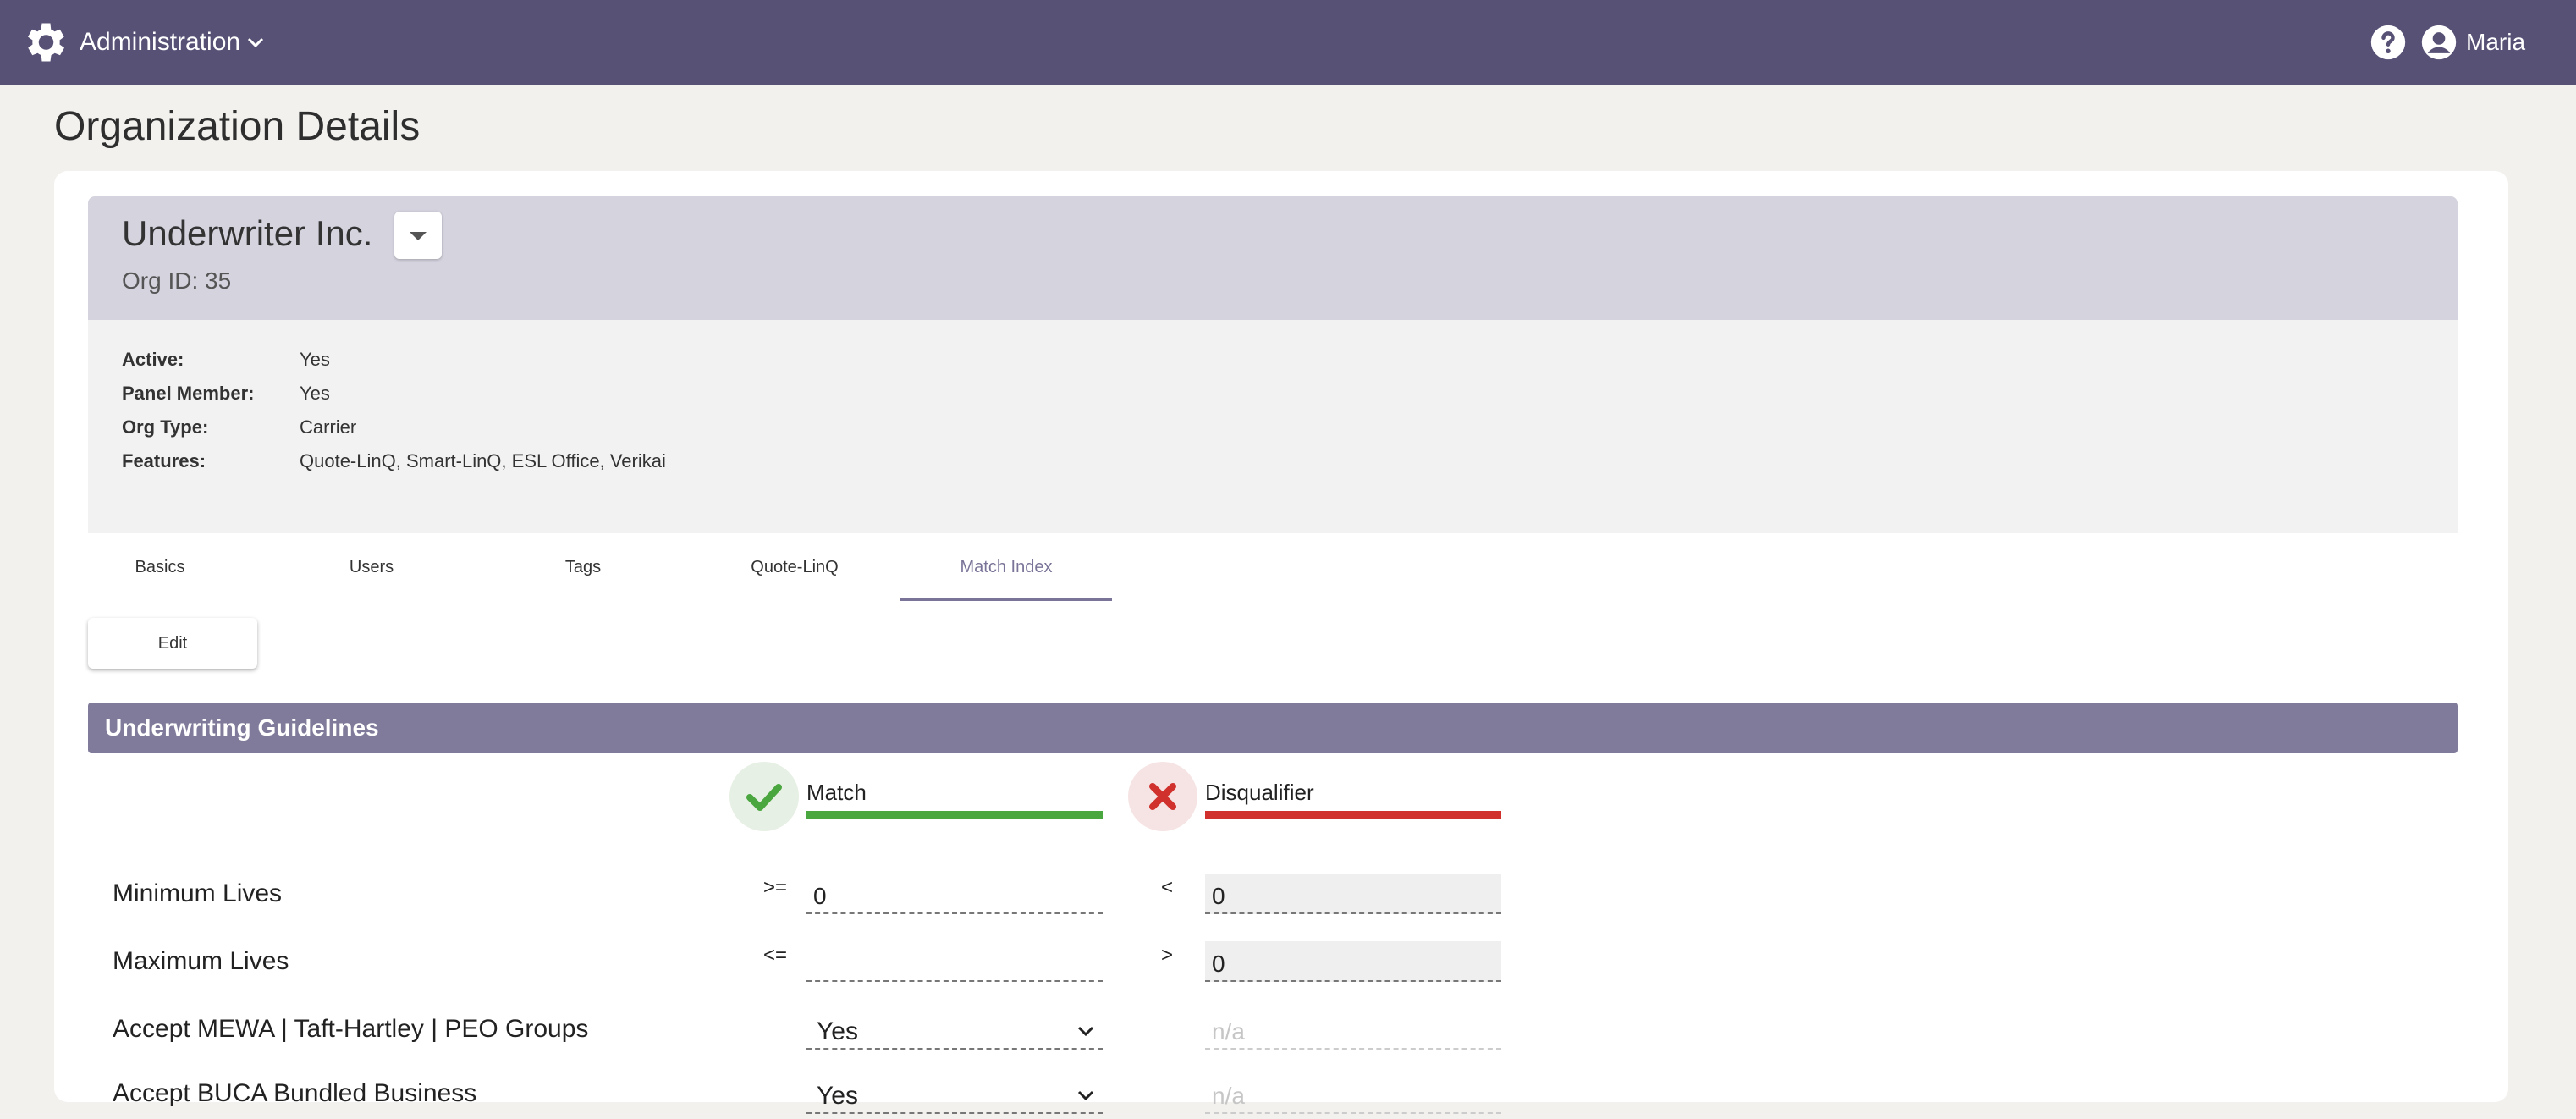 This screenshot has width=2576, height=1119. I want to click on top-navigation-bar: Administration Maria, so click(1288, 42).